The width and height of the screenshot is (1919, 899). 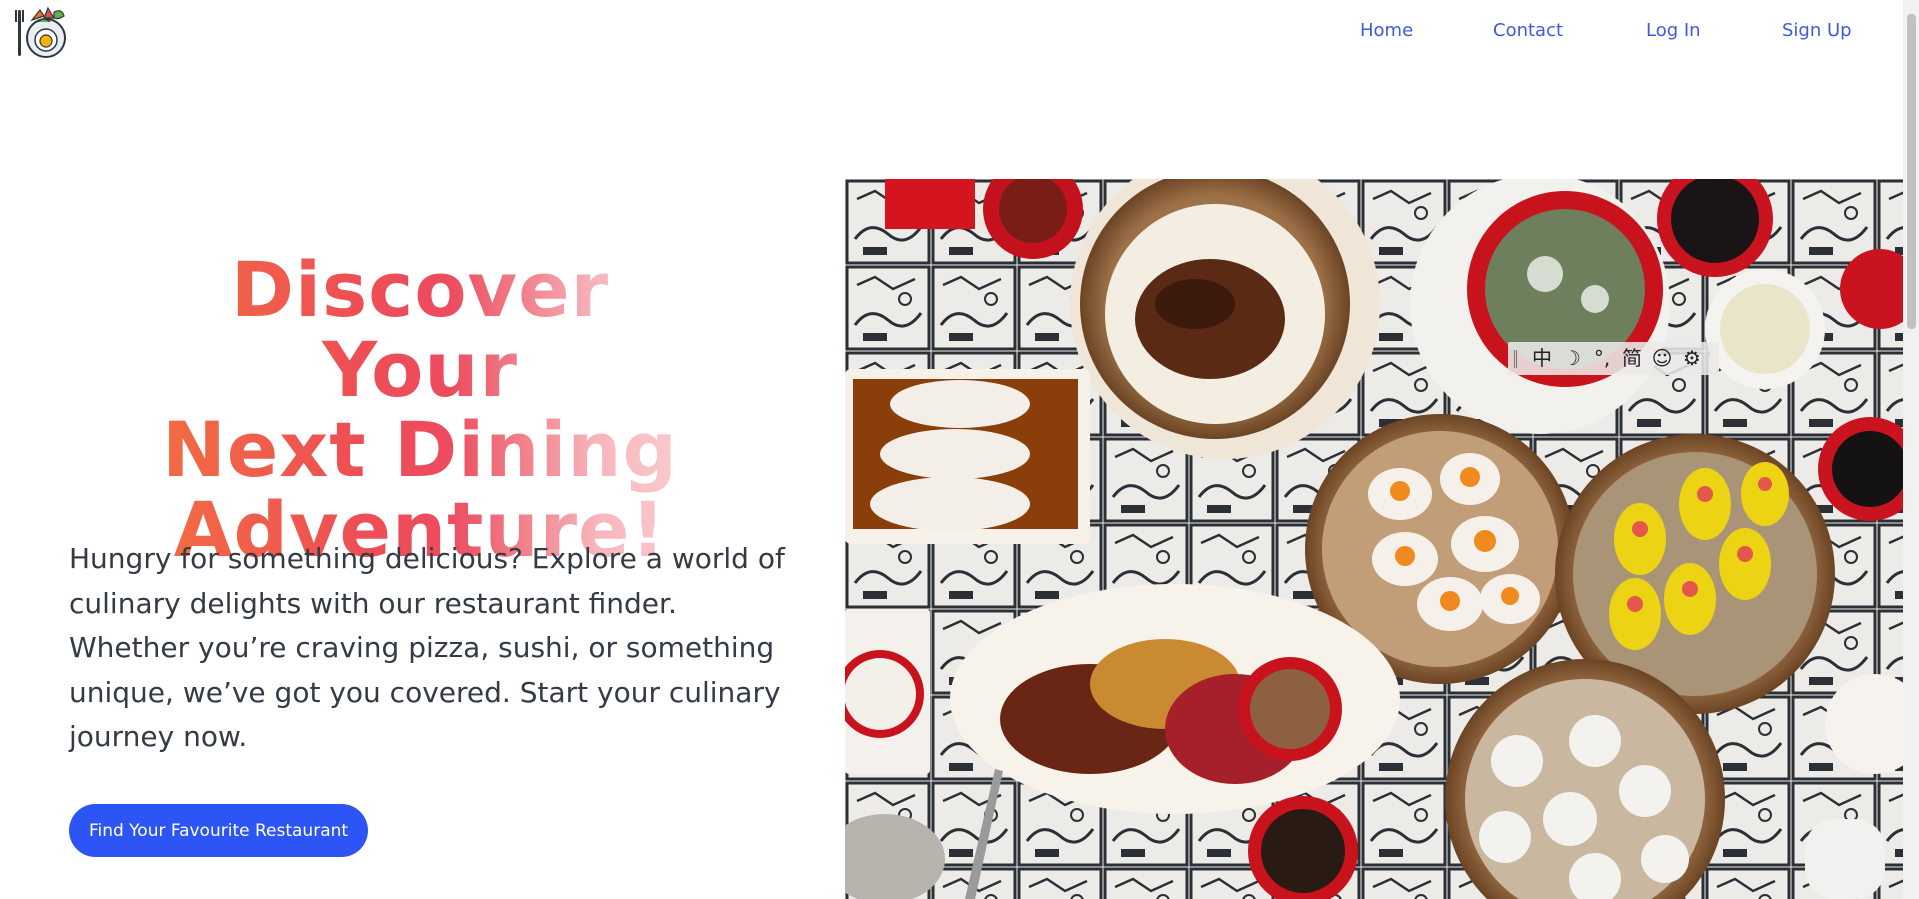 What do you see at coordinates (1911, 449) in the screenshot?
I see `page-scrollbar` at bounding box center [1911, 449].